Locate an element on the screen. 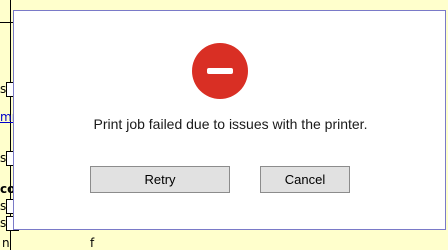 Image resolution: width=448 pixels, height=250 pixels. cancel-button: Cancel is located at coordinates (305, 179).